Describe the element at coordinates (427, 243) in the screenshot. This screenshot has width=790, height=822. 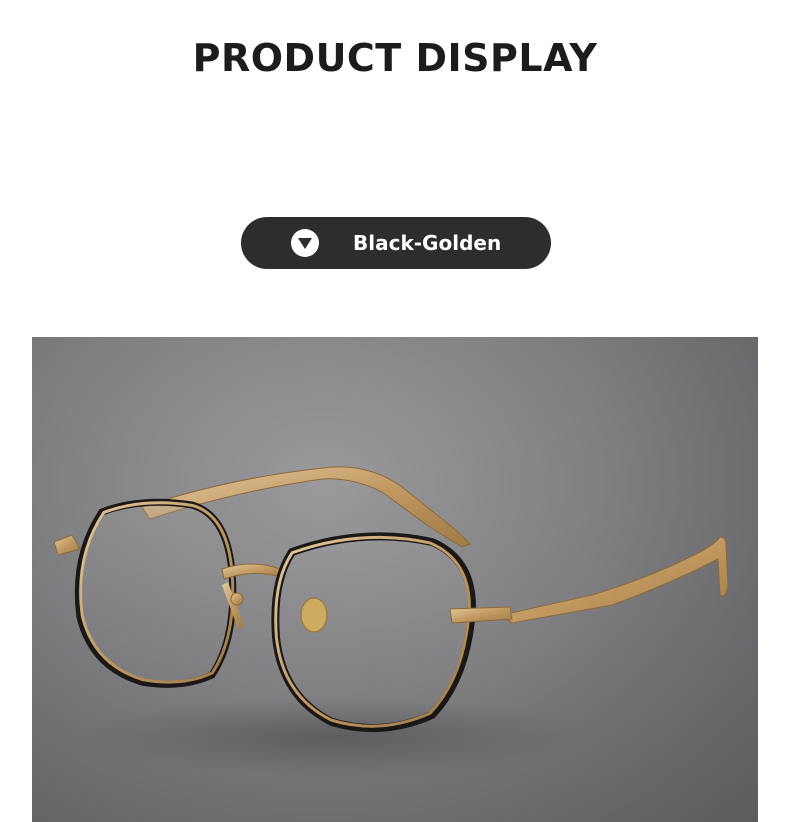
I see `variant-label: Black-Golden` at that location.